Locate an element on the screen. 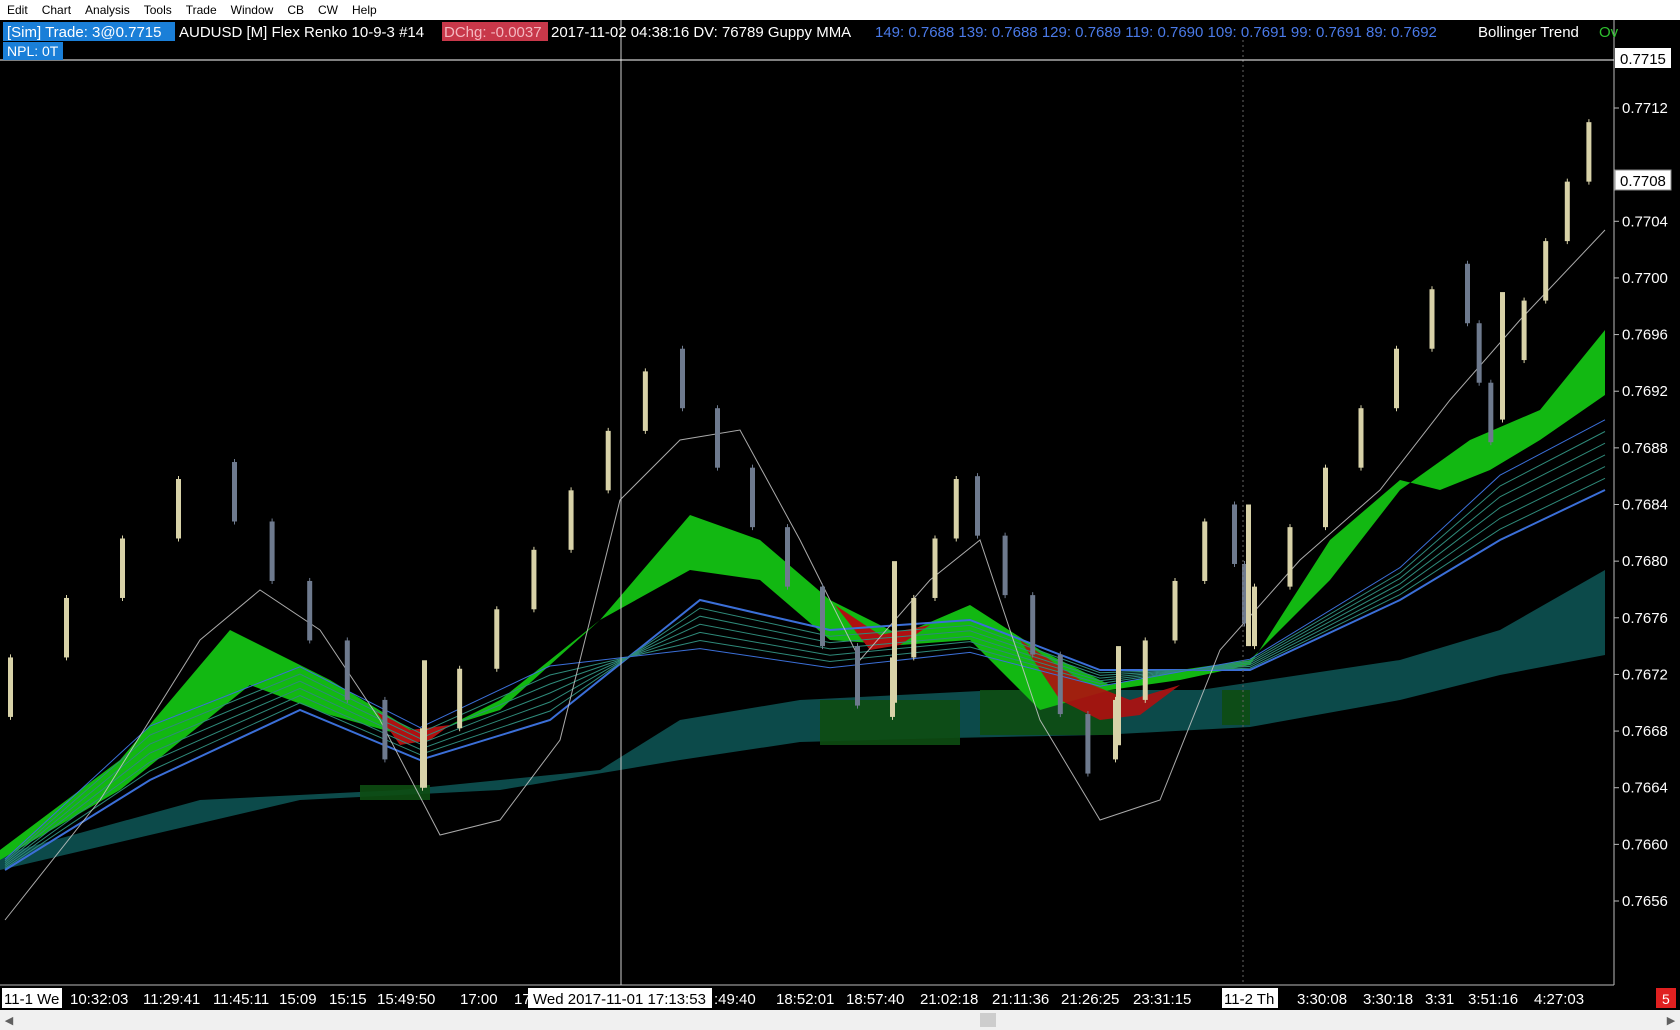  time-tick-label: 21:02:18 is located at coordinates (949, 999).